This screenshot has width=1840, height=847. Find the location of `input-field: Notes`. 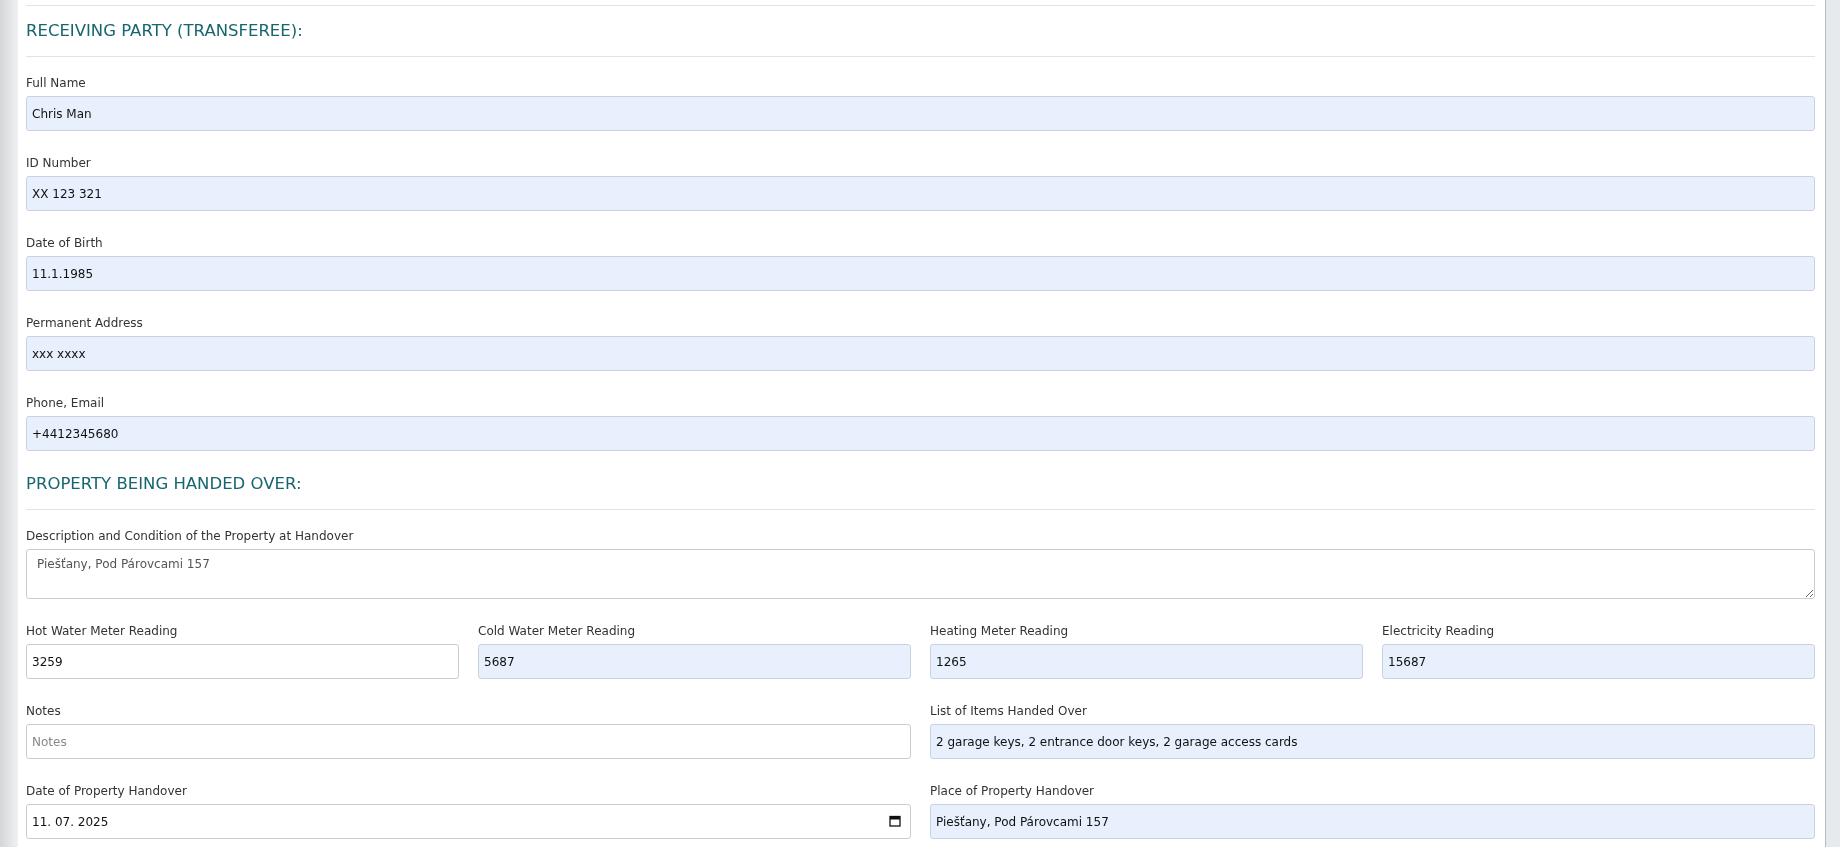

input-field: Notes is located at coordinates (468, 741).